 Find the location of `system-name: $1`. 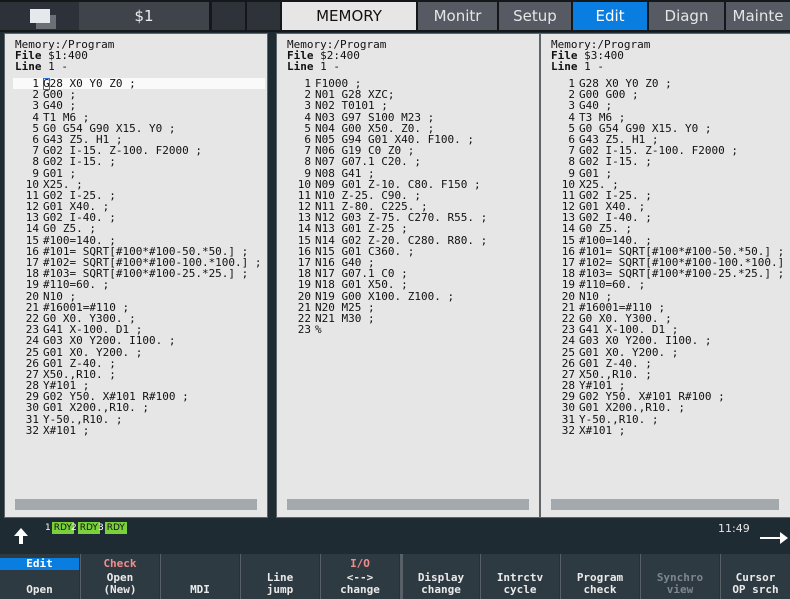

system-name: $1 is located at coordinates (144, 16).